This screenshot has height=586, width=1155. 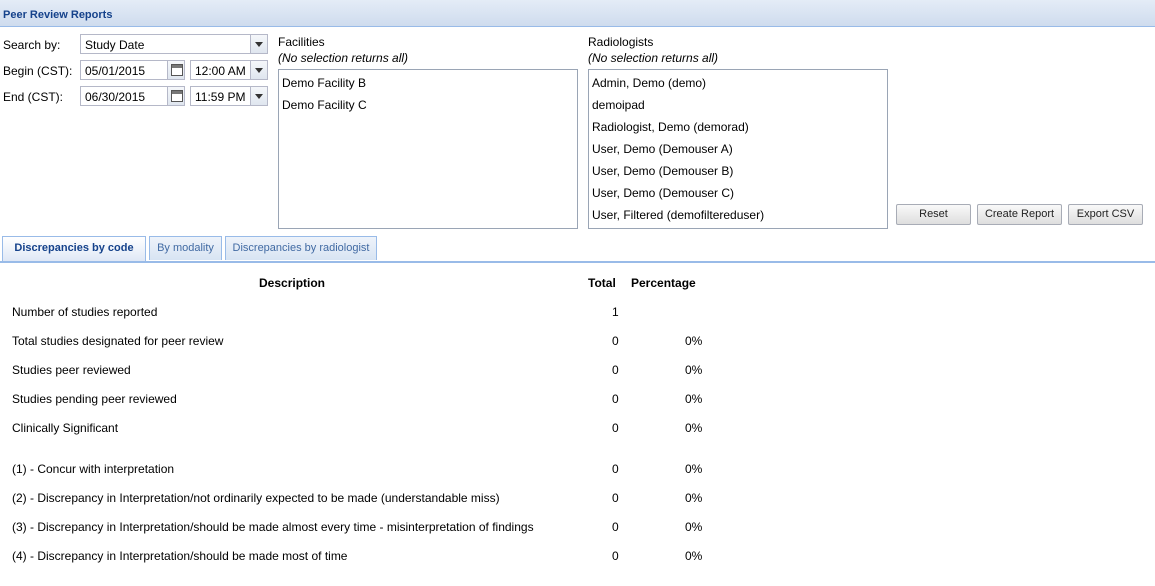 I want to click on total-header: Total, so click(x=602, y=283).